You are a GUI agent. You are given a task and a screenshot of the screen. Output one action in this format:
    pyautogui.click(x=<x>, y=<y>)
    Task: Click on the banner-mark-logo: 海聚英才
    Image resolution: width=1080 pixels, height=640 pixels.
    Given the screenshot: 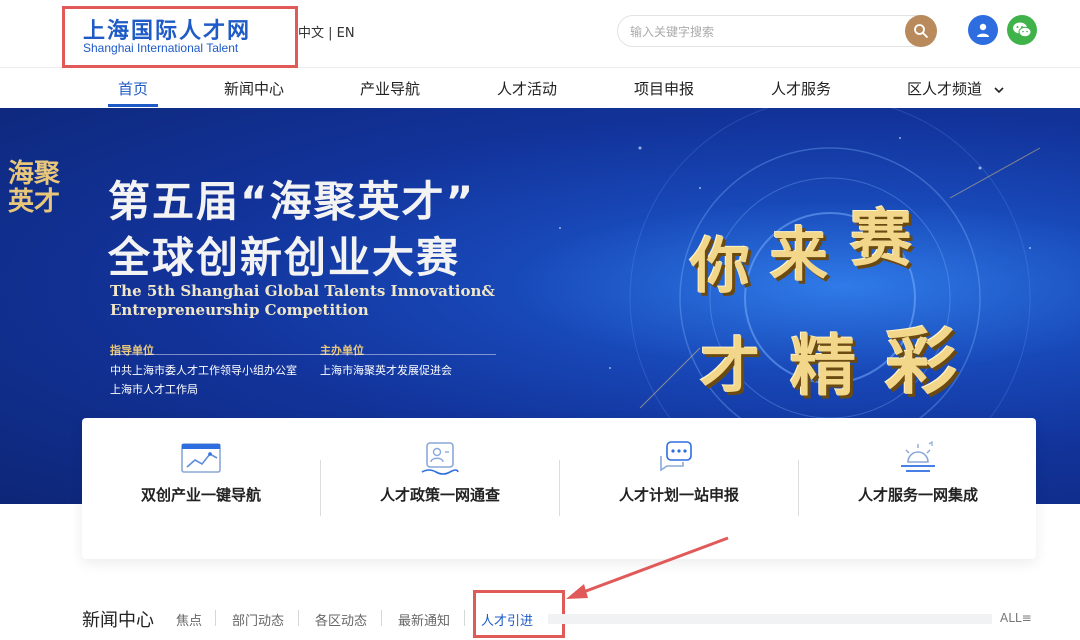 What is the action you would take?
    pyautogui.click(x=34, y=188)
    